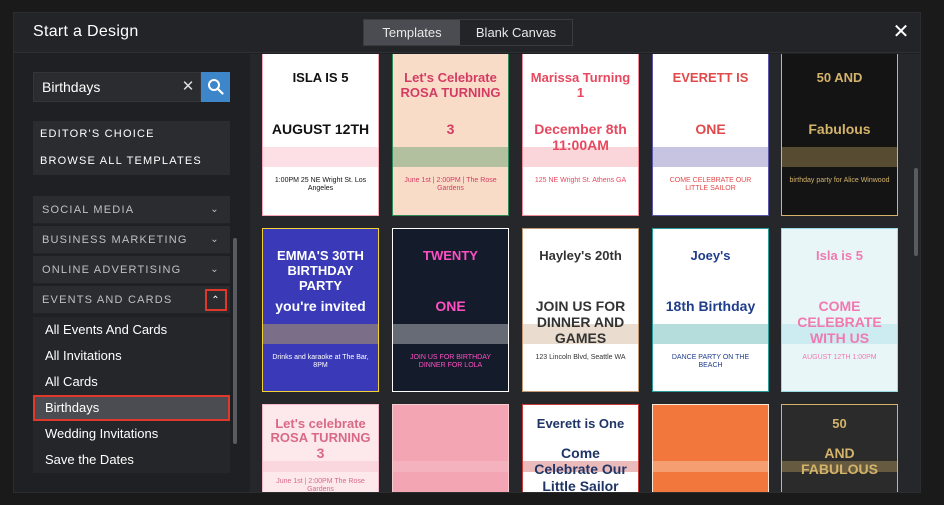 The height and width of the screenshot is (505, 944). I want to click on subcategory-all-cards: All Cards, so click(131, 382).